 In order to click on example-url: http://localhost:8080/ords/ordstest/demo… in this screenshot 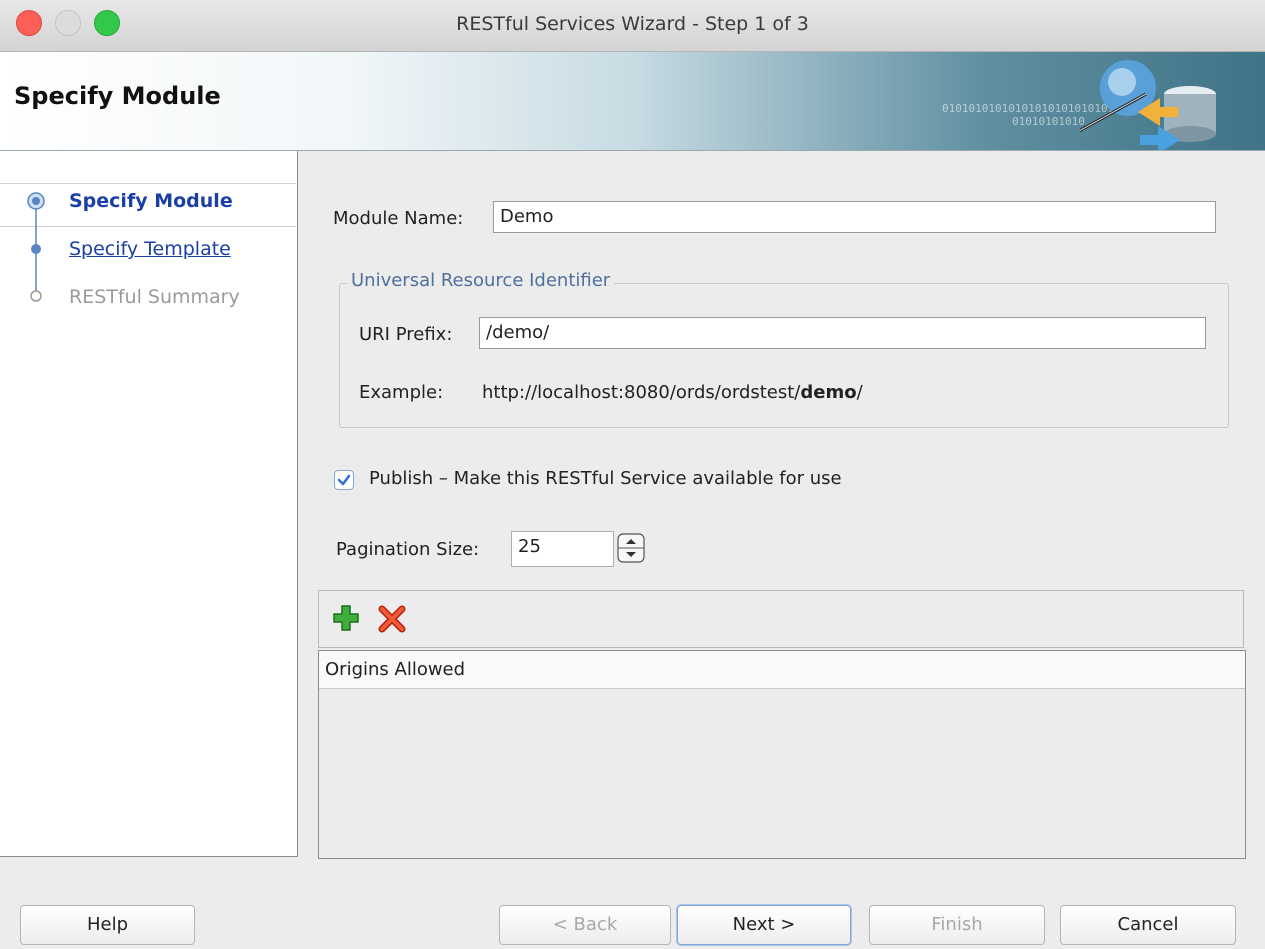, I will do `click(672, 392)`.